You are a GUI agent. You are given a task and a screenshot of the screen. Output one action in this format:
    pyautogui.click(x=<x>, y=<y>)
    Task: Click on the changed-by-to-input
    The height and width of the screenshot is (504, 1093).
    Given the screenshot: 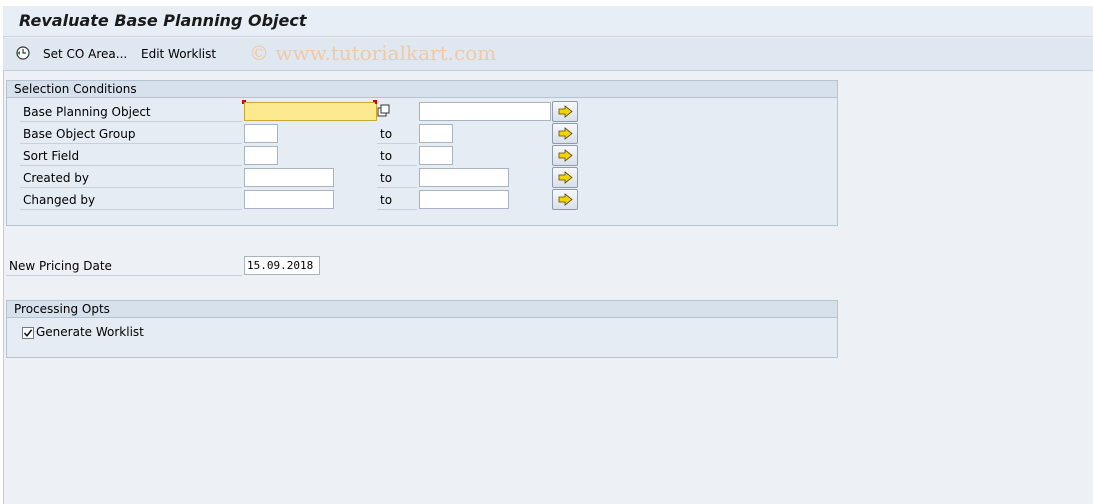 What is the action you would take?
    pyautogui.click(x=464, y=199)
    